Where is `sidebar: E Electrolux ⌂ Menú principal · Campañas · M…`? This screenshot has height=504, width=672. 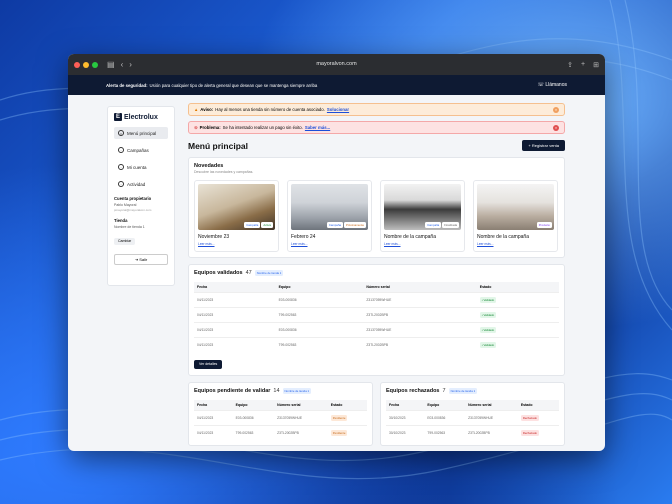
sidebar: E Electrolux ⌂ Menú principal · Campañas · M… is located at coordinates (141, 196).